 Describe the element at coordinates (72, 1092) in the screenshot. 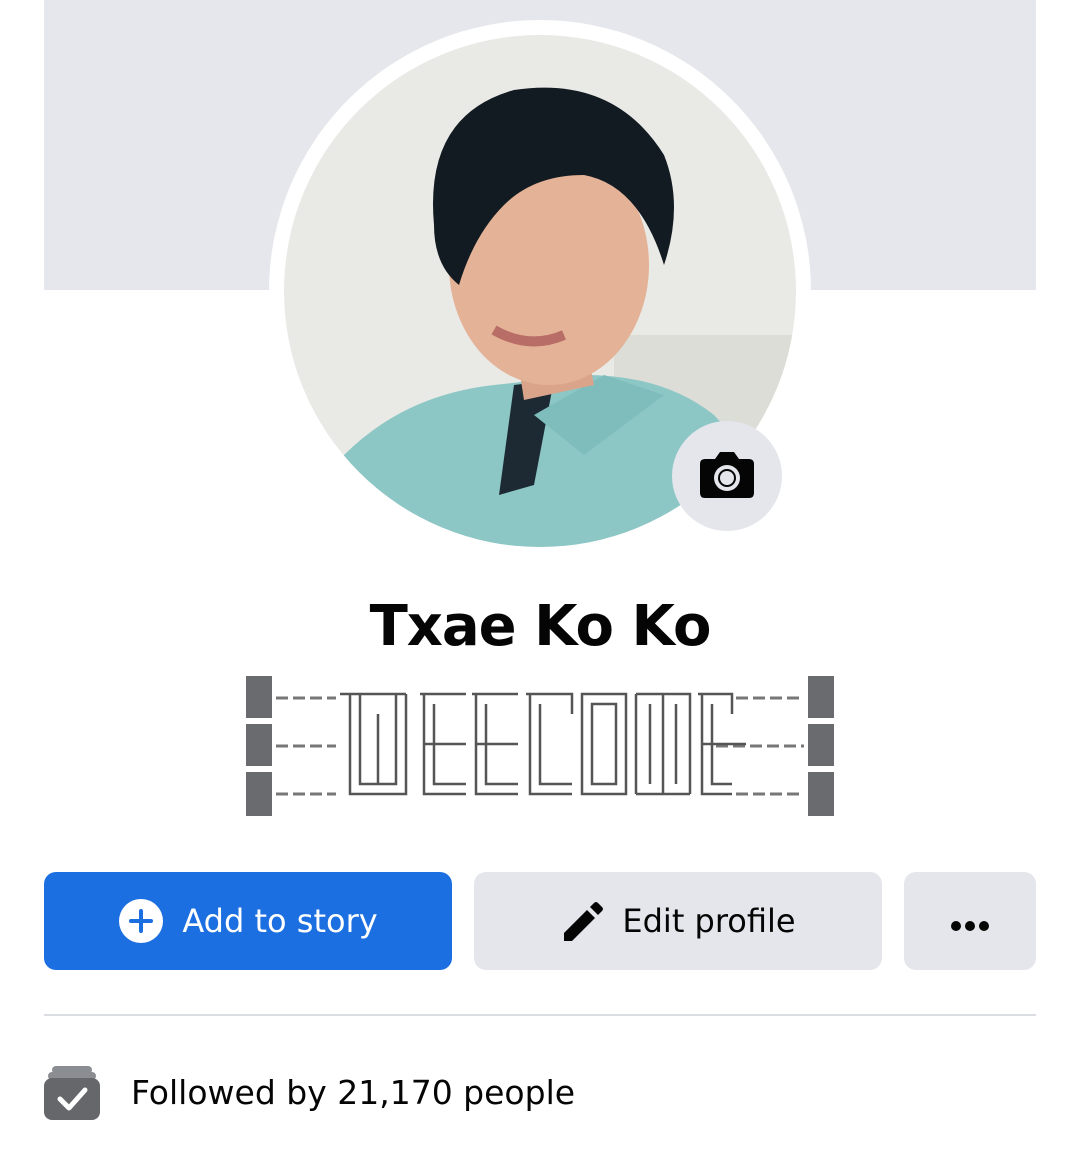

I see `followers-check-icon` at that location.